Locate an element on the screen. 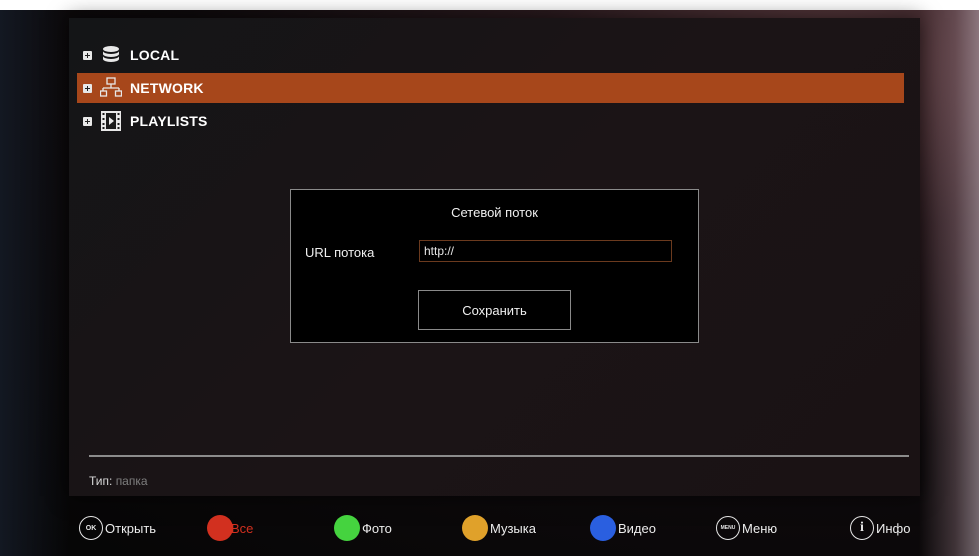 This screenshot has width=979, height=556. footer-music-label: Музыка is located at coordinates (513, 528).